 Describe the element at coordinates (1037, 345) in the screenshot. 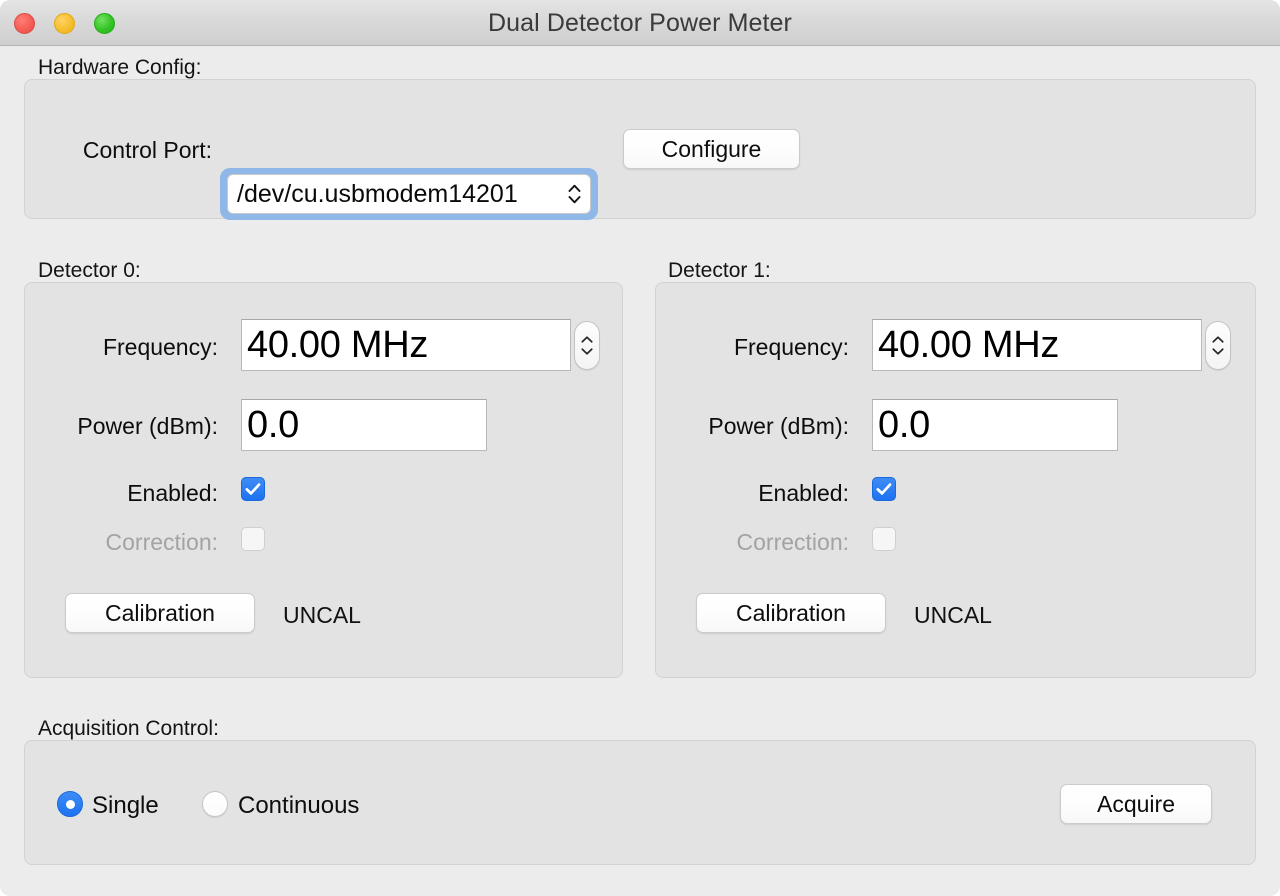

I see `detector-1-frequency-input: 40.00 MHz` at that location.